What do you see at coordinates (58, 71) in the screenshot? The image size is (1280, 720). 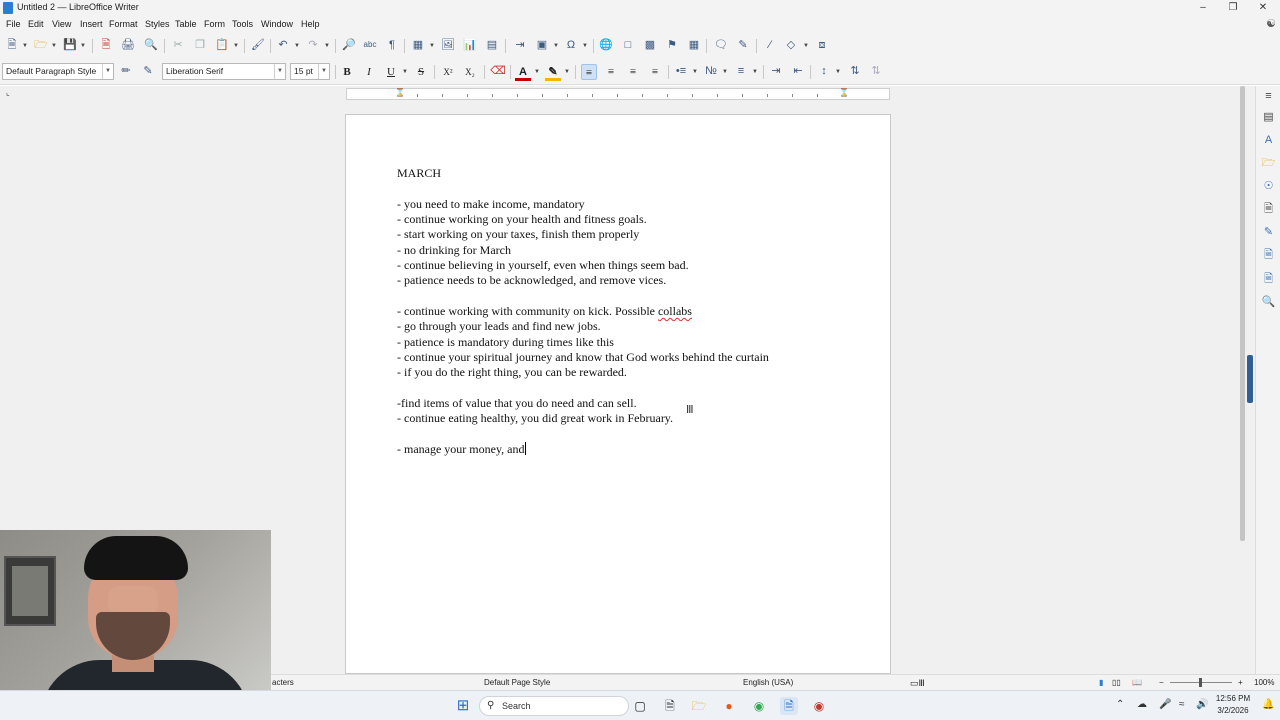 I see `paragraph-style-select: Default Paragraph Style ▼` at bounding box center [58, 71].